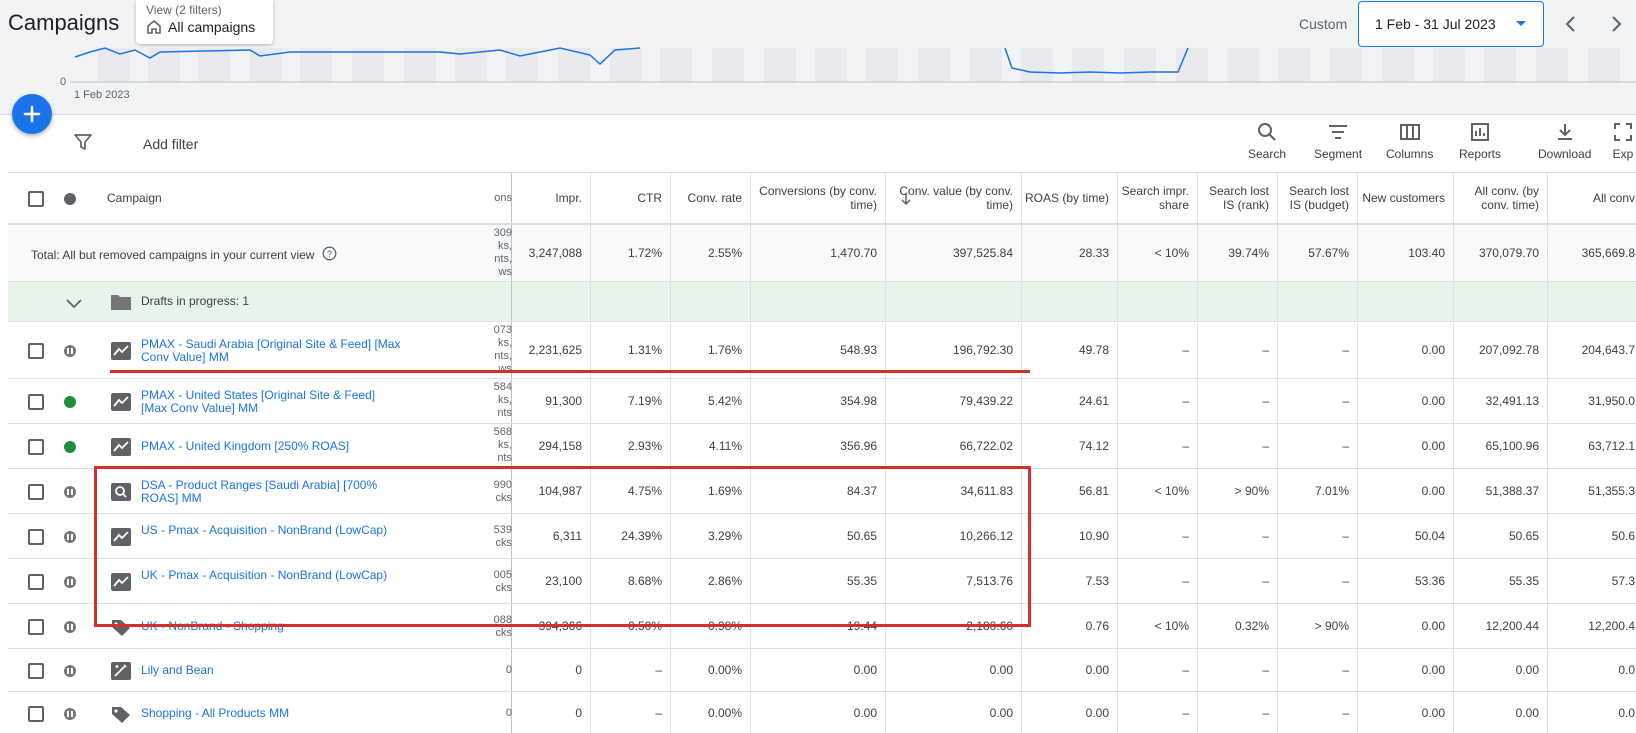 This screenshot has width=1636, height=733. I want to click on chevron-right-icon, so click(1617, 24).